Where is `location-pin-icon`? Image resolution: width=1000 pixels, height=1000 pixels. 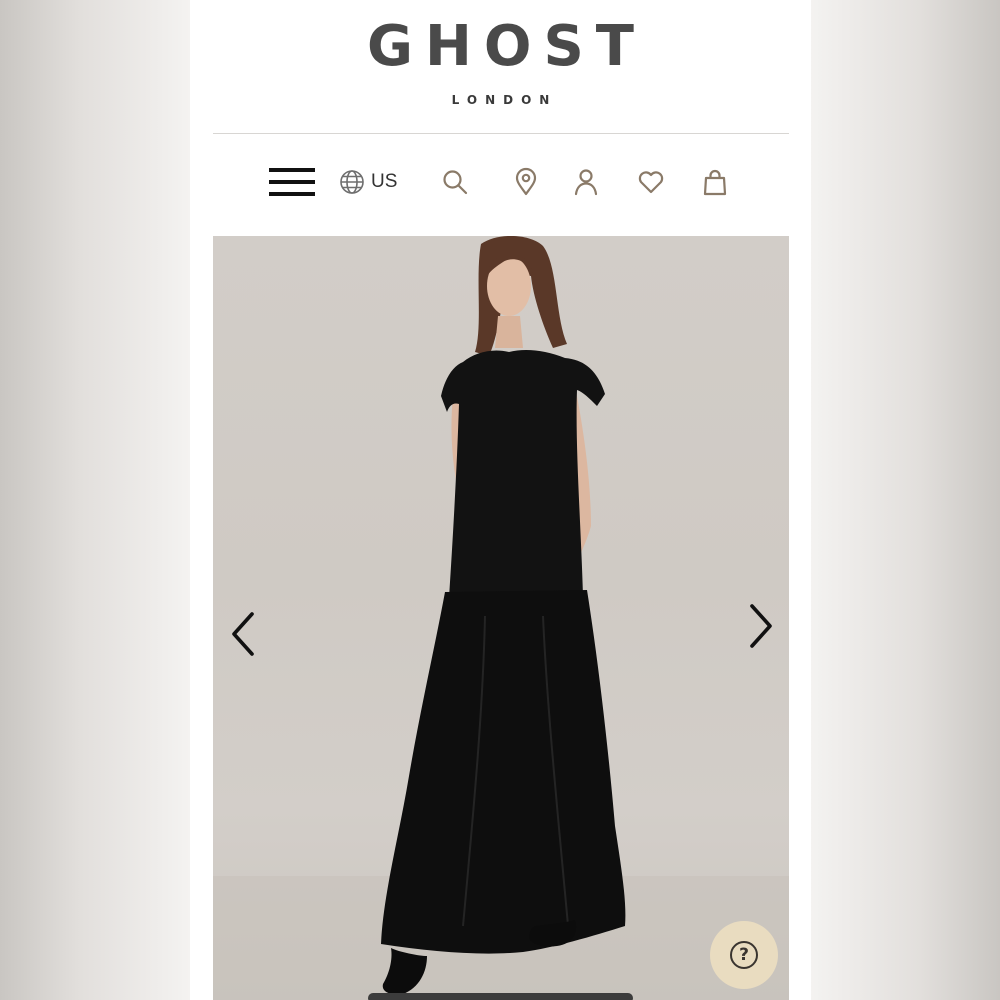
location-pin-icon is located at coordinates (526, 182).